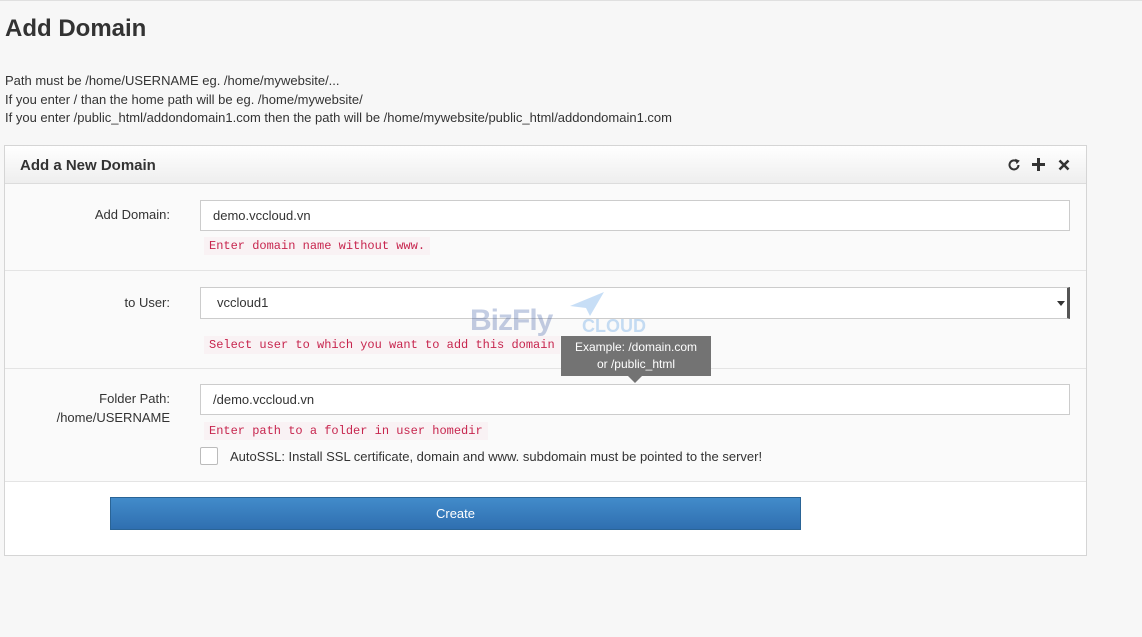 Image resolution: width=1142 pixels, height=637 pixels. Describe the element at coordinates (346, 431) in the screenshot. I see `folder-hint: Enter path to a folder in user homedir` at that location.